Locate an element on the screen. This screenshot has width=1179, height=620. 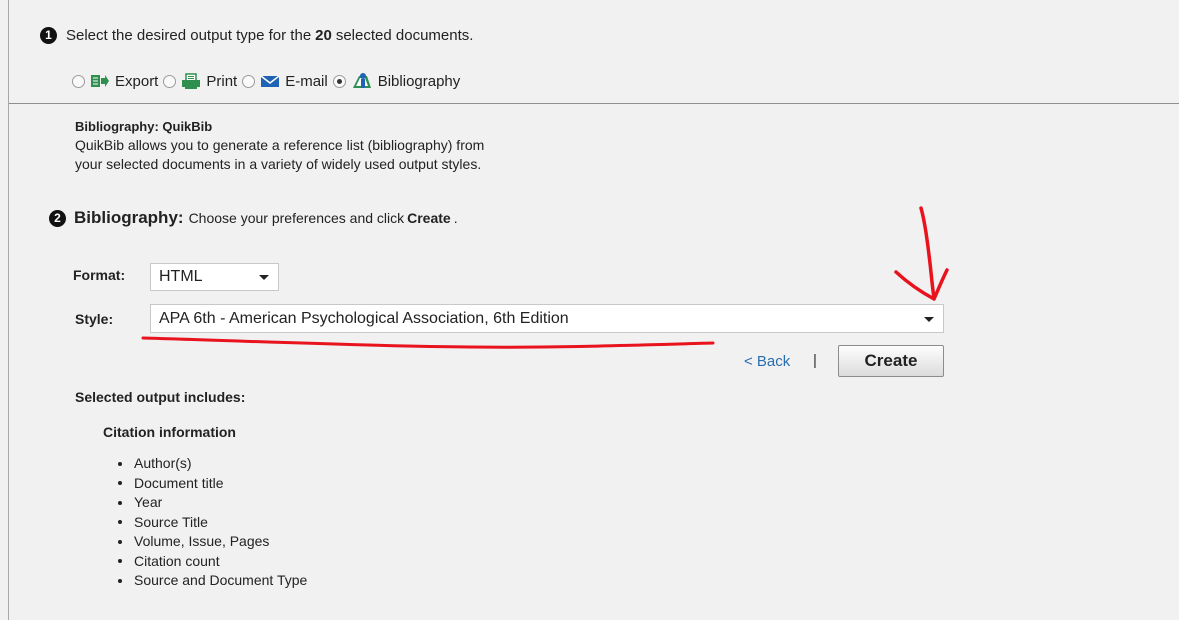
step1-text-before: Select the desired output type for the is located at coordinates (189, 35).